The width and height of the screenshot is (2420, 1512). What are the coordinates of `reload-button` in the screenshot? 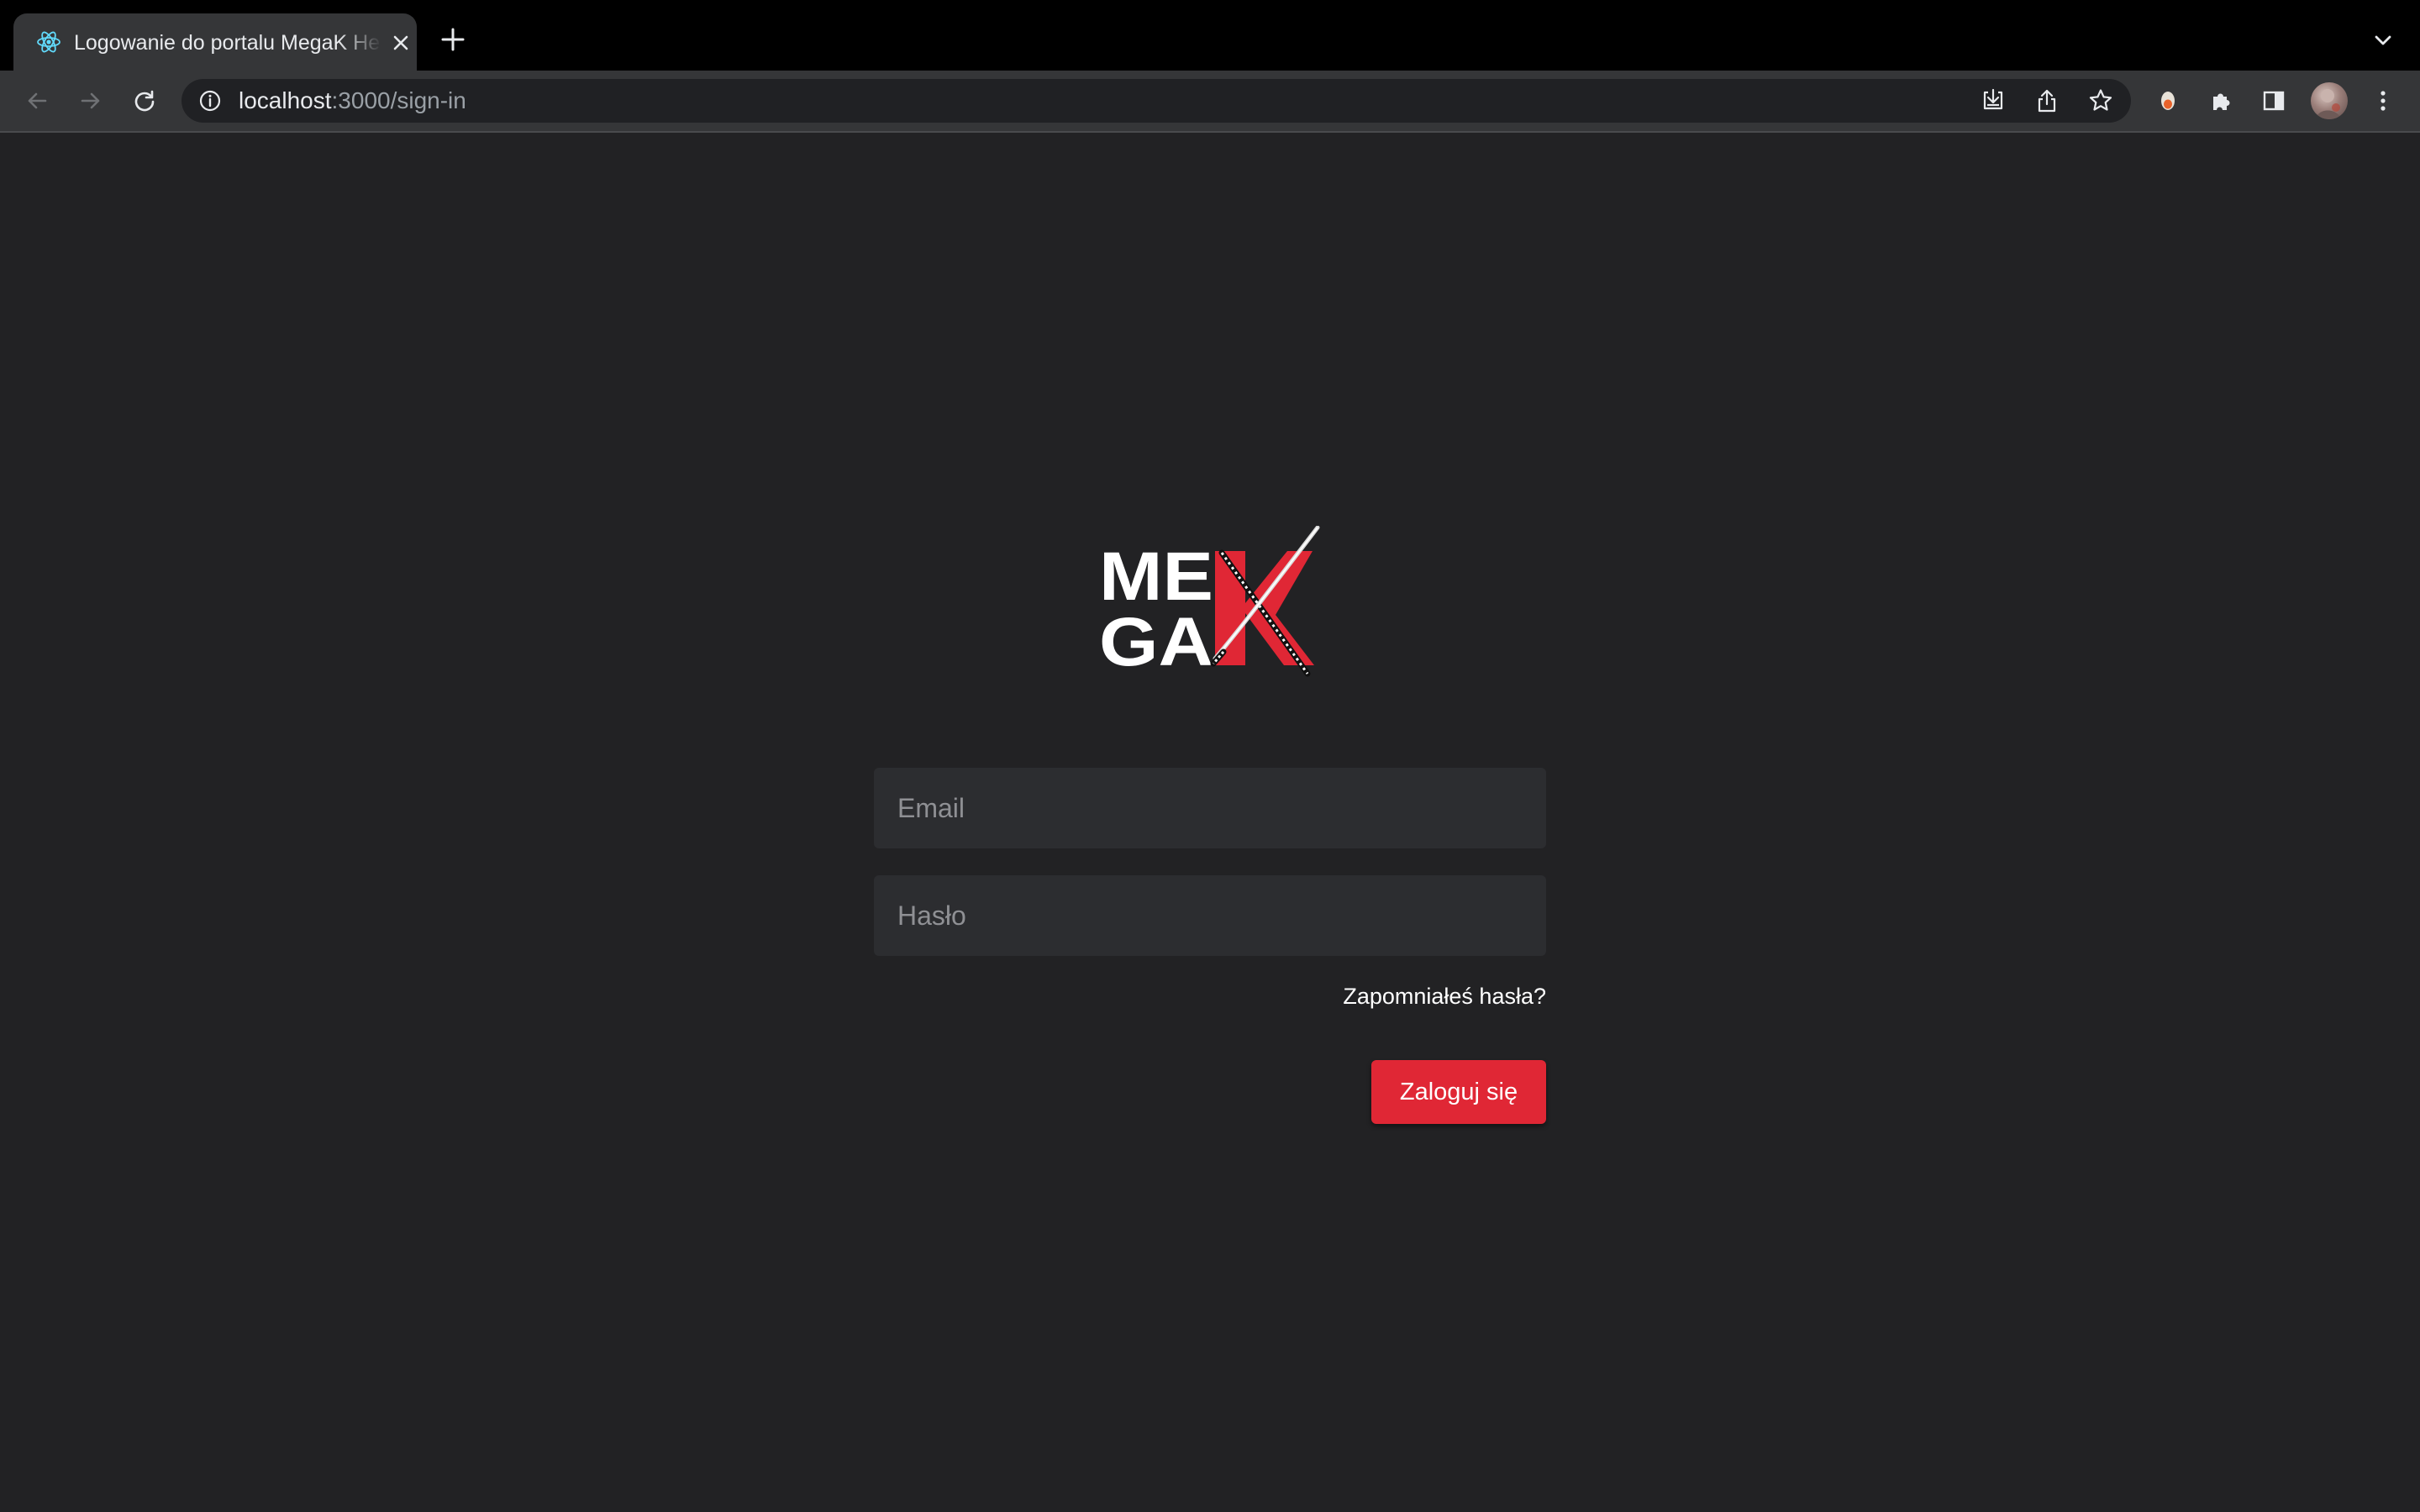 It's located at (144, 100).